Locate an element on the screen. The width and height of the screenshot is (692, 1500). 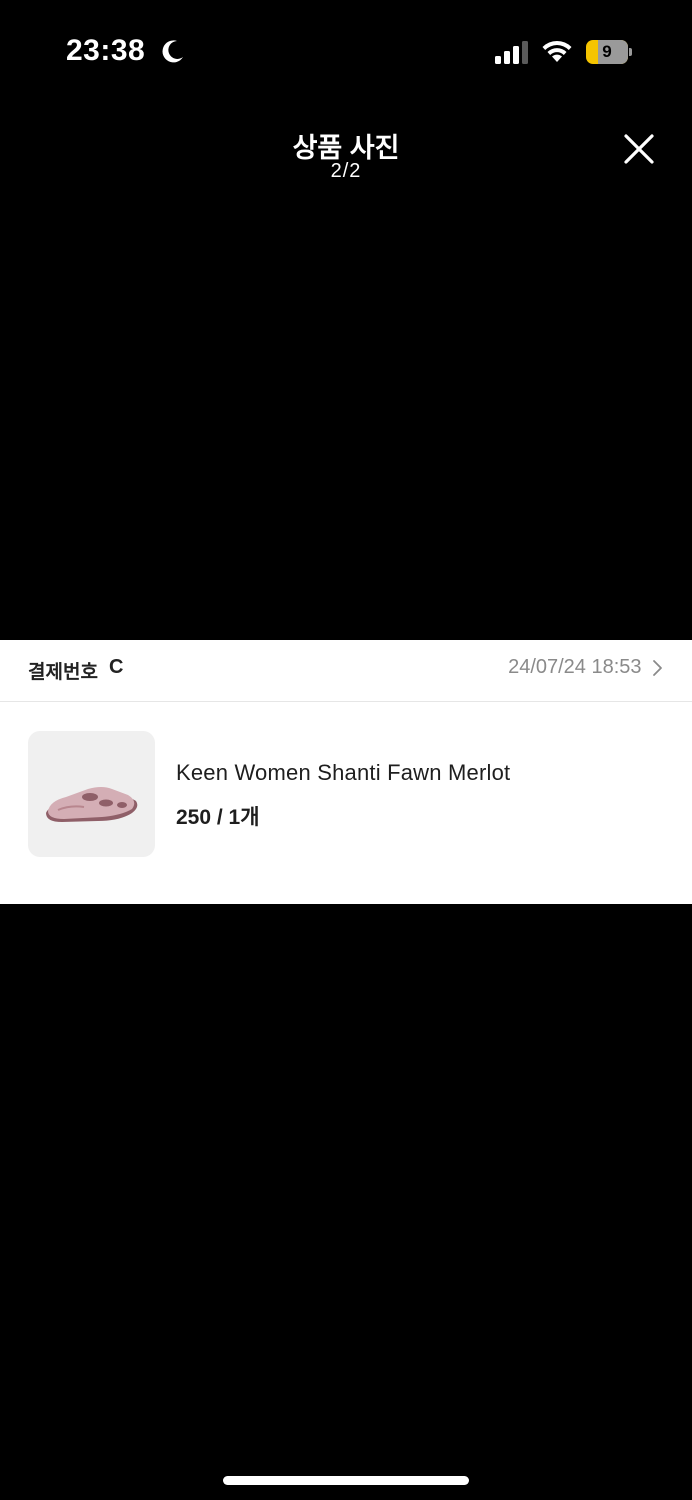
photo-counter: 2/2 is located at coordinates (346, 171).